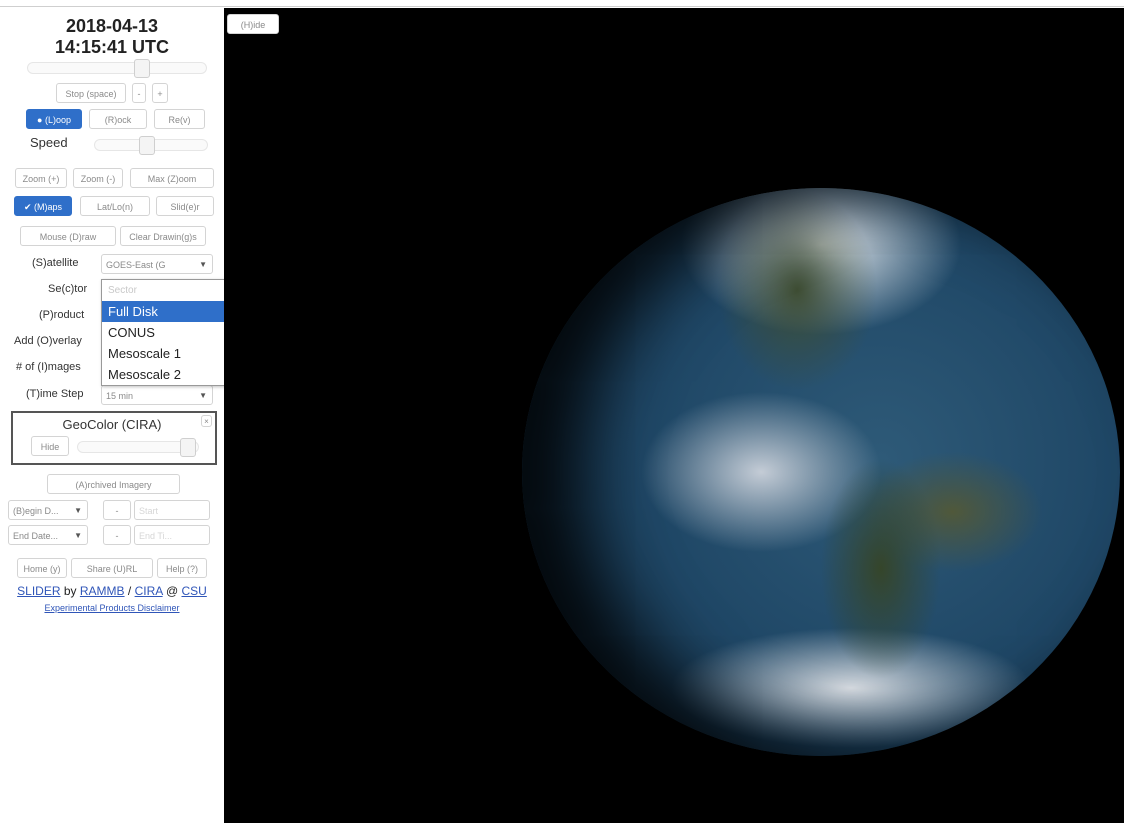  What do you see at coordinates (113, 484) in the screenshot?
I see `archived-imagery-button: (A)rchived Imagery` at bounding box center [113, 484].